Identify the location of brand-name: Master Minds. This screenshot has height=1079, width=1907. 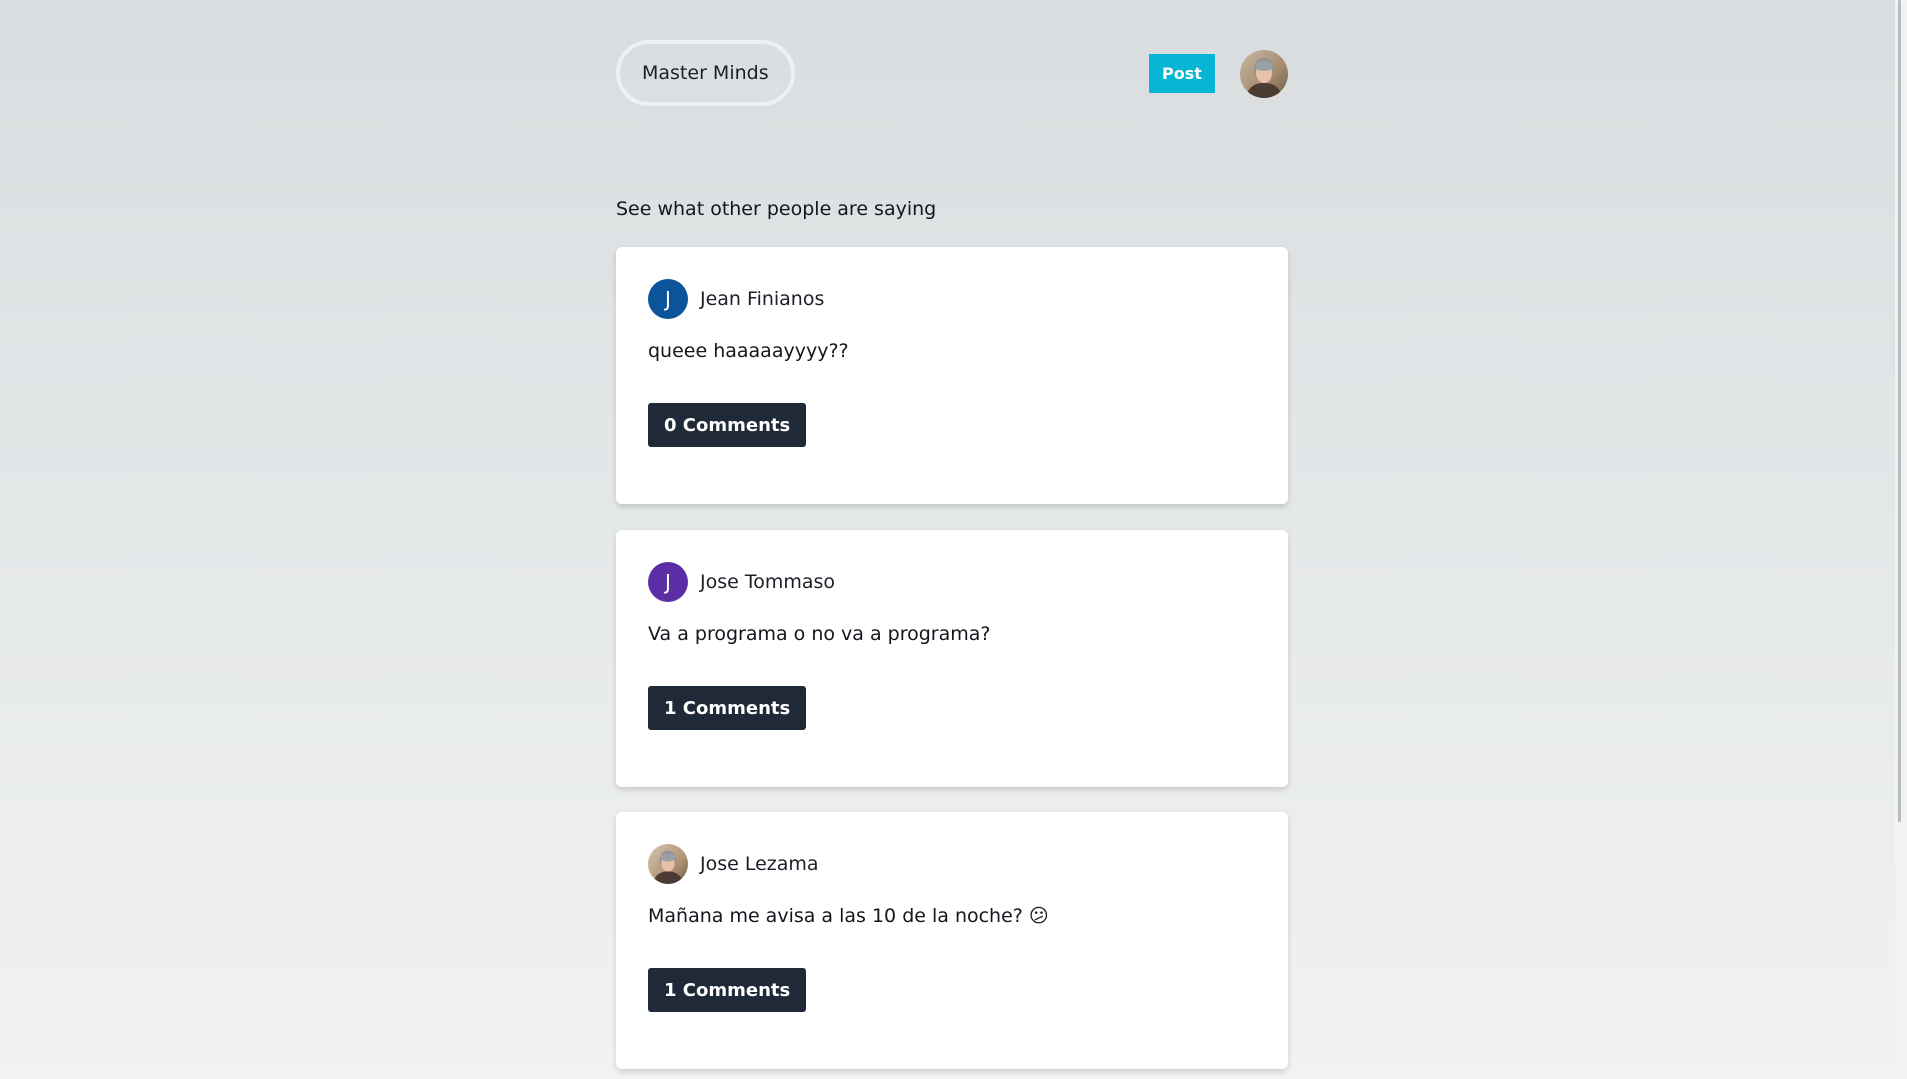
(705, 73).